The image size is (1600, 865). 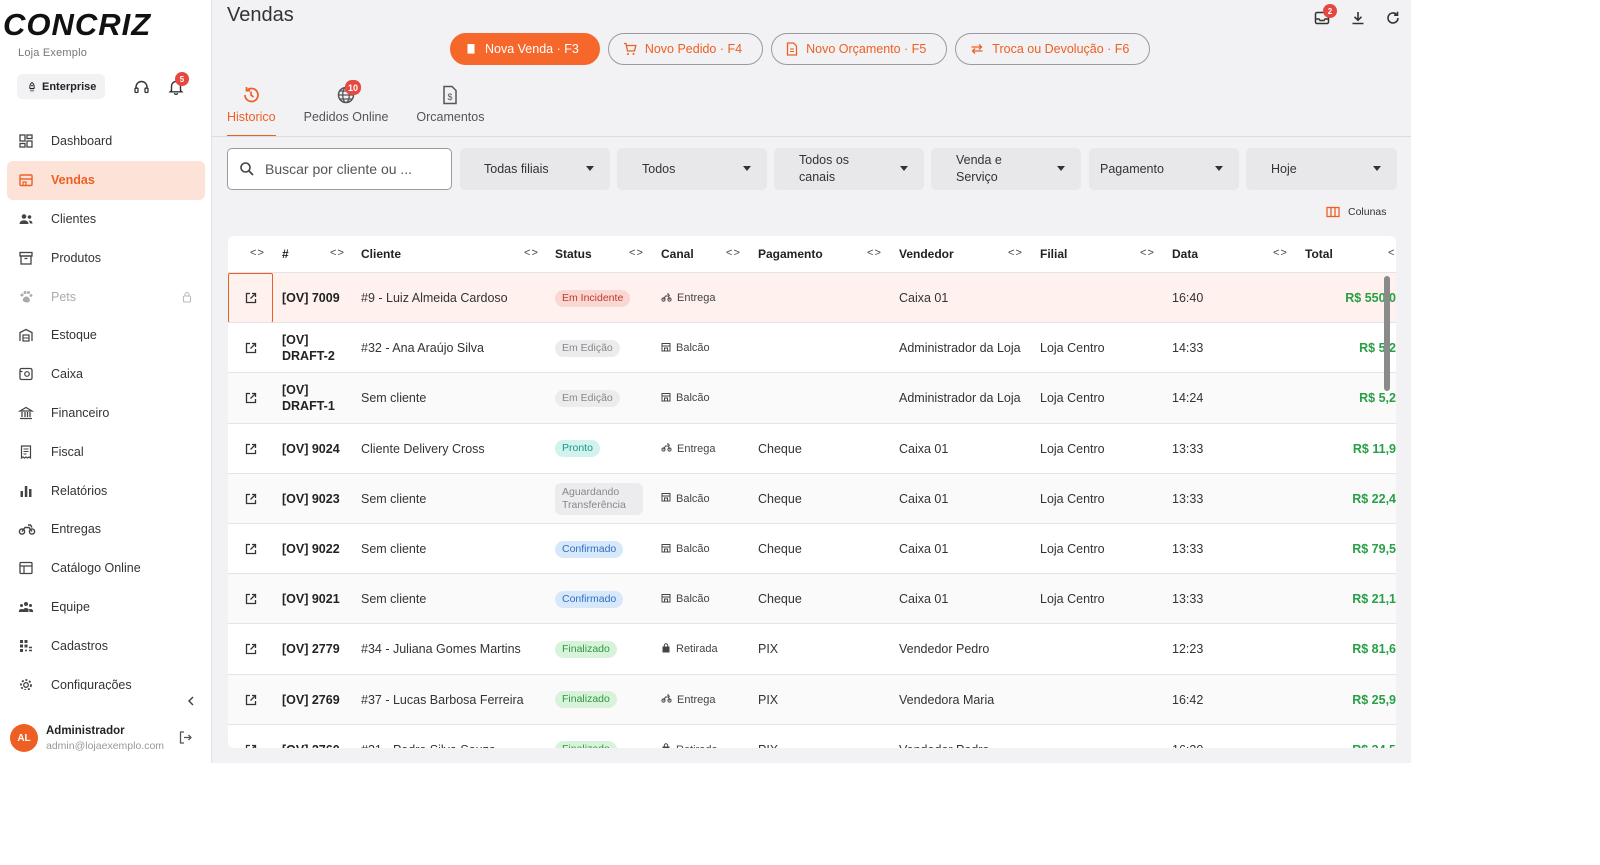 What do you see at coordinates (535, 169) in the screenshot?
I see `branch-filter: Todas filiais` at bounding box center [535, 169].